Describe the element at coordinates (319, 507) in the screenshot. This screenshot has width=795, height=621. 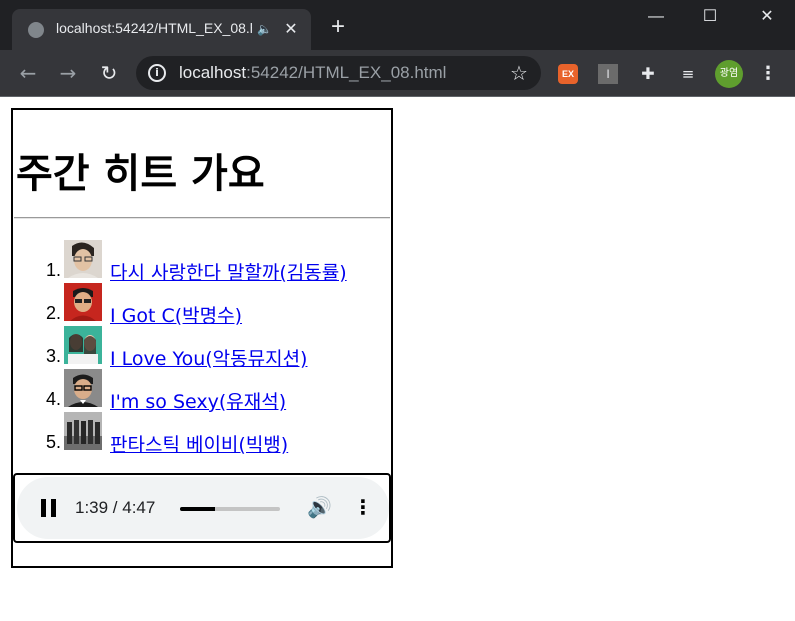
I see `volume-icon: 🔊` at that location.